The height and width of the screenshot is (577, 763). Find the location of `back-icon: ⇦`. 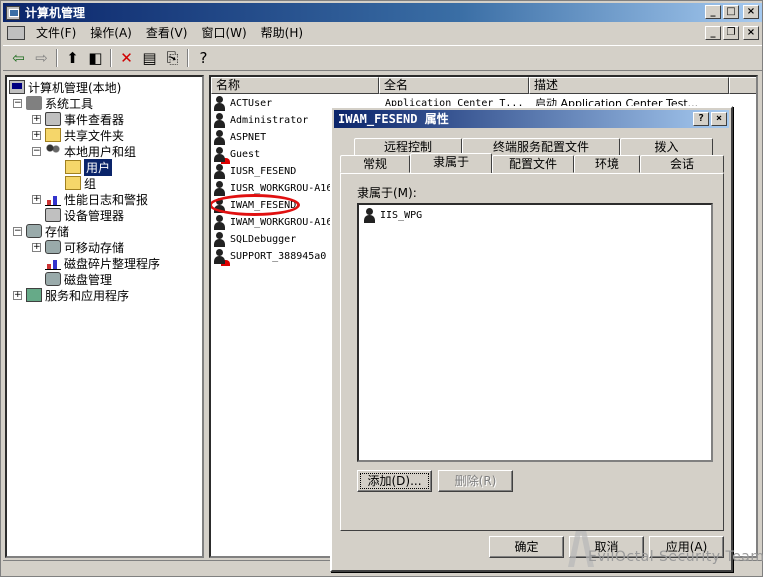

back-icon: ⇦ is located at coordinates (18, 58).